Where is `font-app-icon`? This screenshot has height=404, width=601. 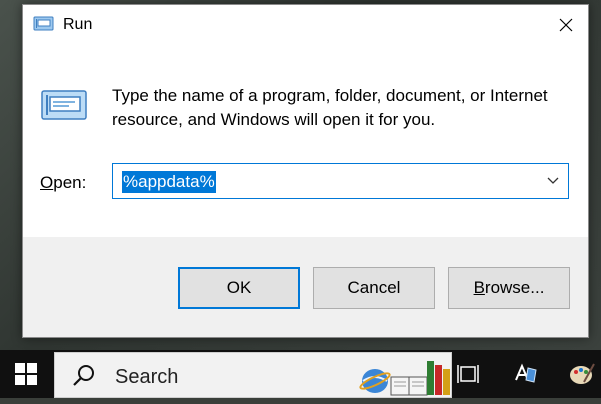
font-app-icon is located at coordinates (526, 374).